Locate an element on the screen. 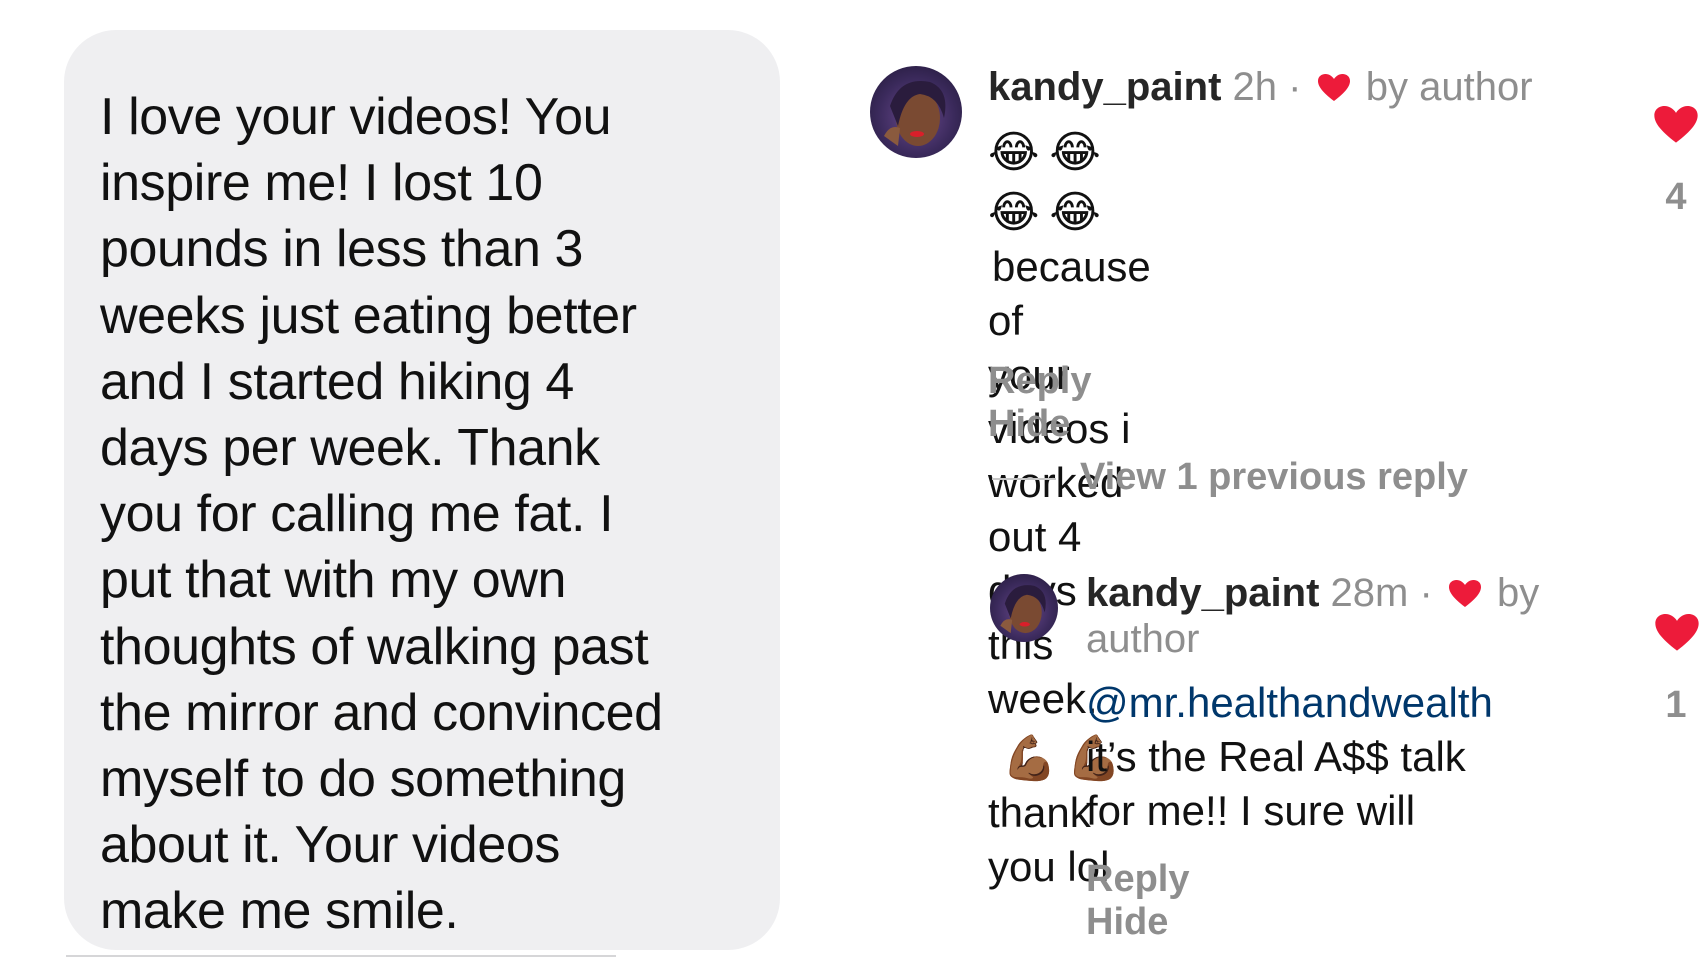 The height and width of the screenshot is (960, 1704). comment-line-3: for me!! I sure will is located at coordinates (1251, 810).